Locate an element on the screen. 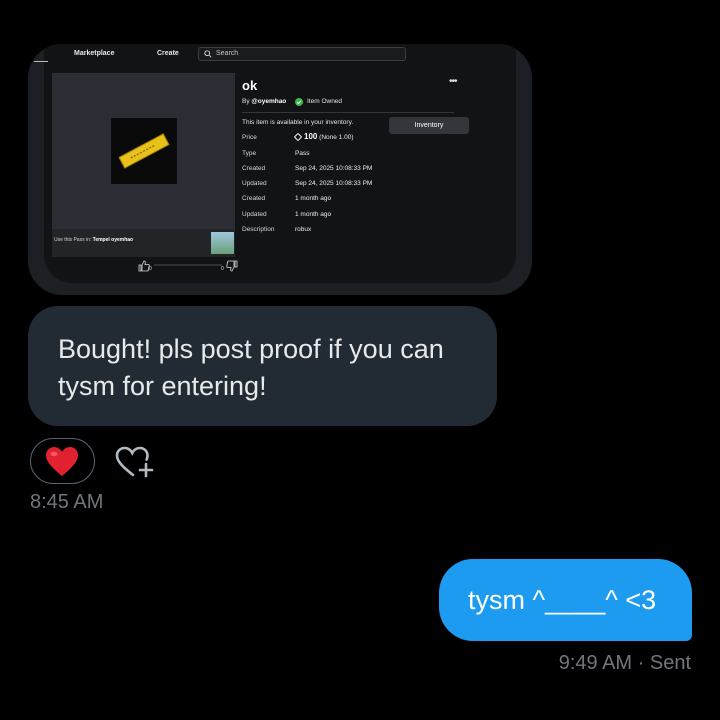  detail-value-created: Sep 24, 2025 10:08:33 PM is located at coordinates (334, 168).